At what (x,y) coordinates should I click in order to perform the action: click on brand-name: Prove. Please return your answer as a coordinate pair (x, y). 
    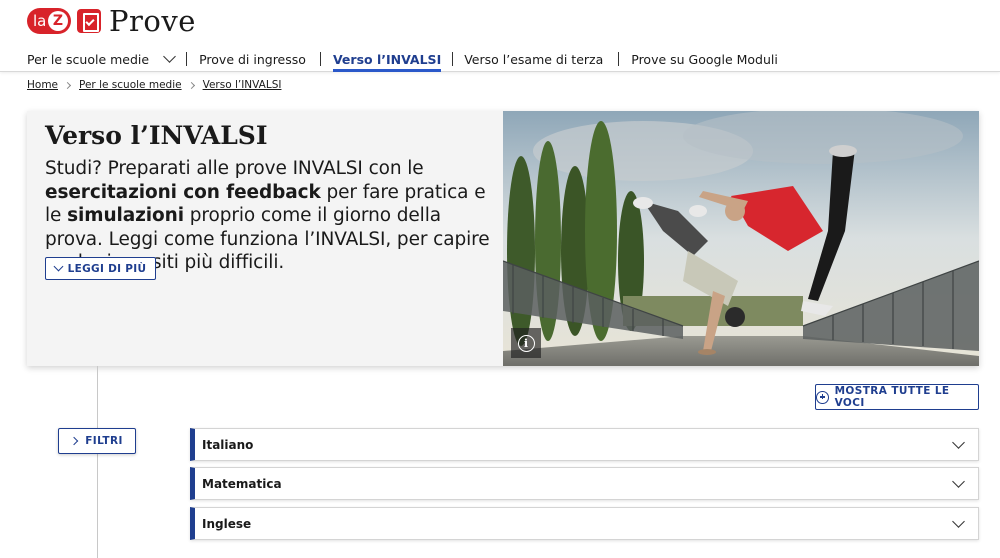
    Looking at the image, I should click on (152, 21).